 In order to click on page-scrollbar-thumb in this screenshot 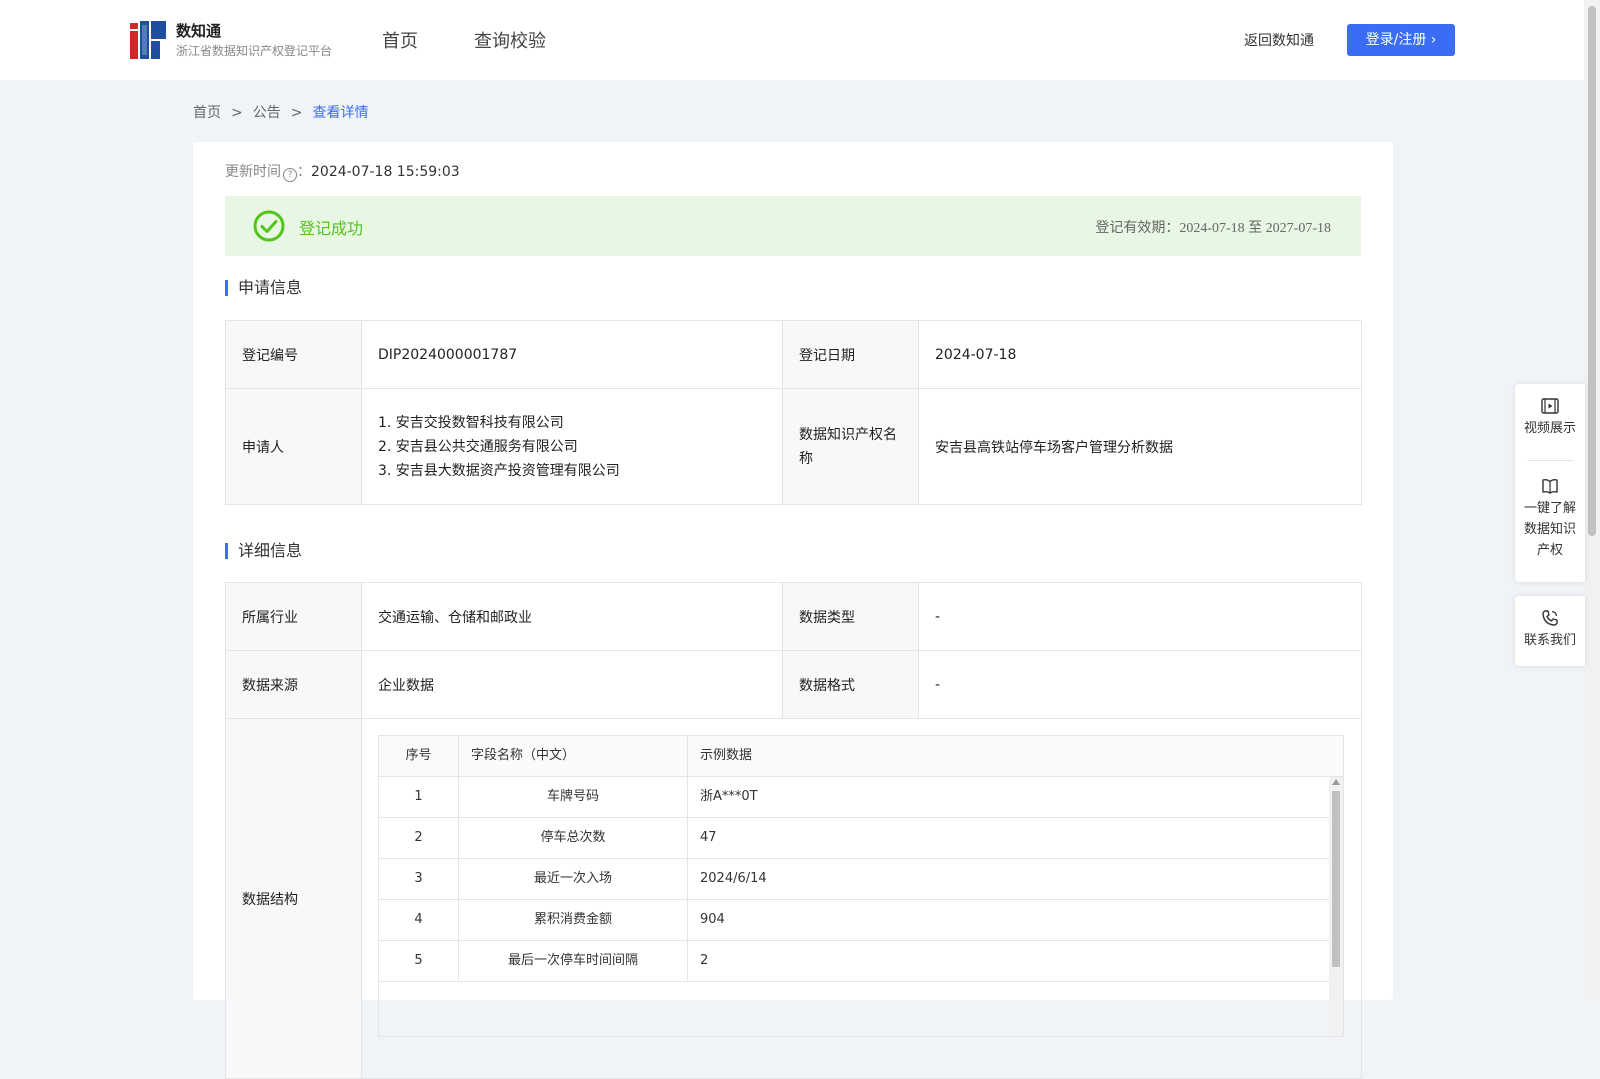, I will do `click(1592, 271)`.